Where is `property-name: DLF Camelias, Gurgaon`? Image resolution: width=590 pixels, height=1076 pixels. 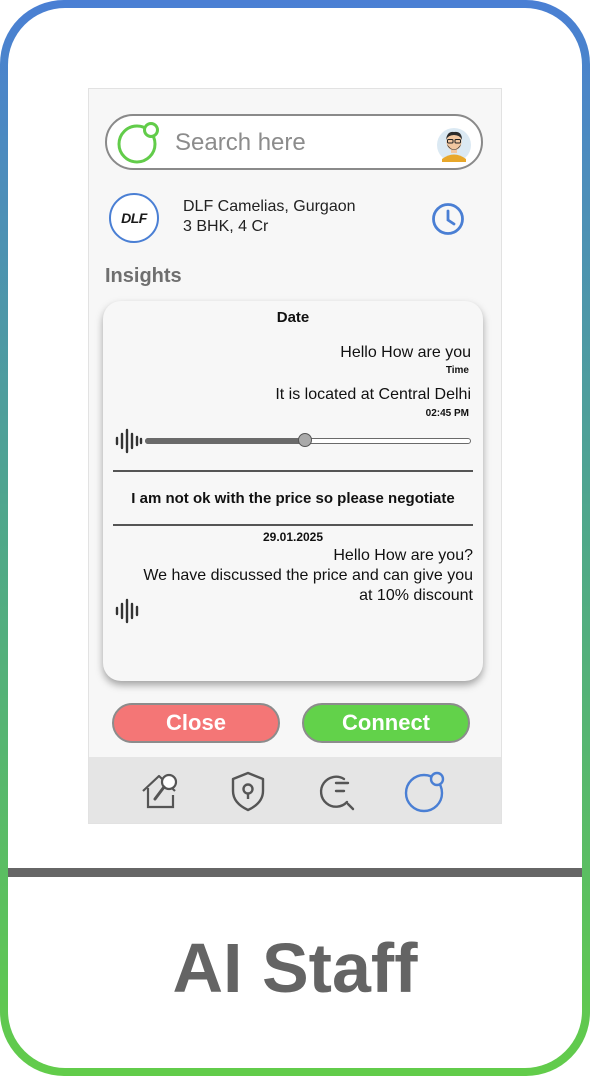
property-name: DLF Camelias, Gurgaon is located at coordinates (269, 206).